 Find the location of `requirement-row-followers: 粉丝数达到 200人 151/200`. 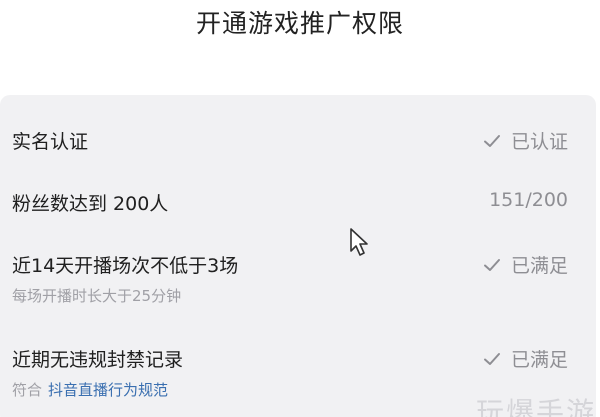

requirement-row-followers: 粉丝数达到 200人 151/200 is located at coordinates (290, 204).